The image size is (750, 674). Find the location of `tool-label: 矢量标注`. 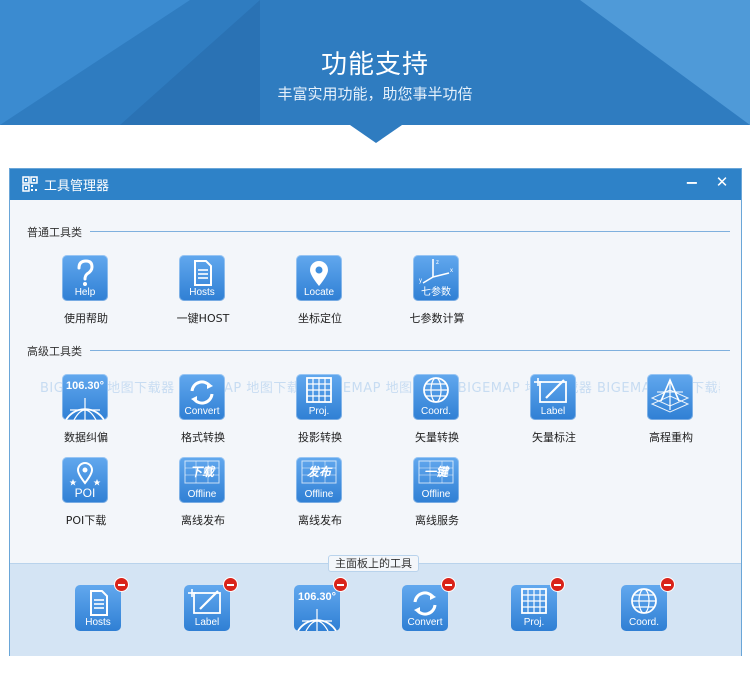

tool-label: 矢量标注 is located at coordinates (554, 437).